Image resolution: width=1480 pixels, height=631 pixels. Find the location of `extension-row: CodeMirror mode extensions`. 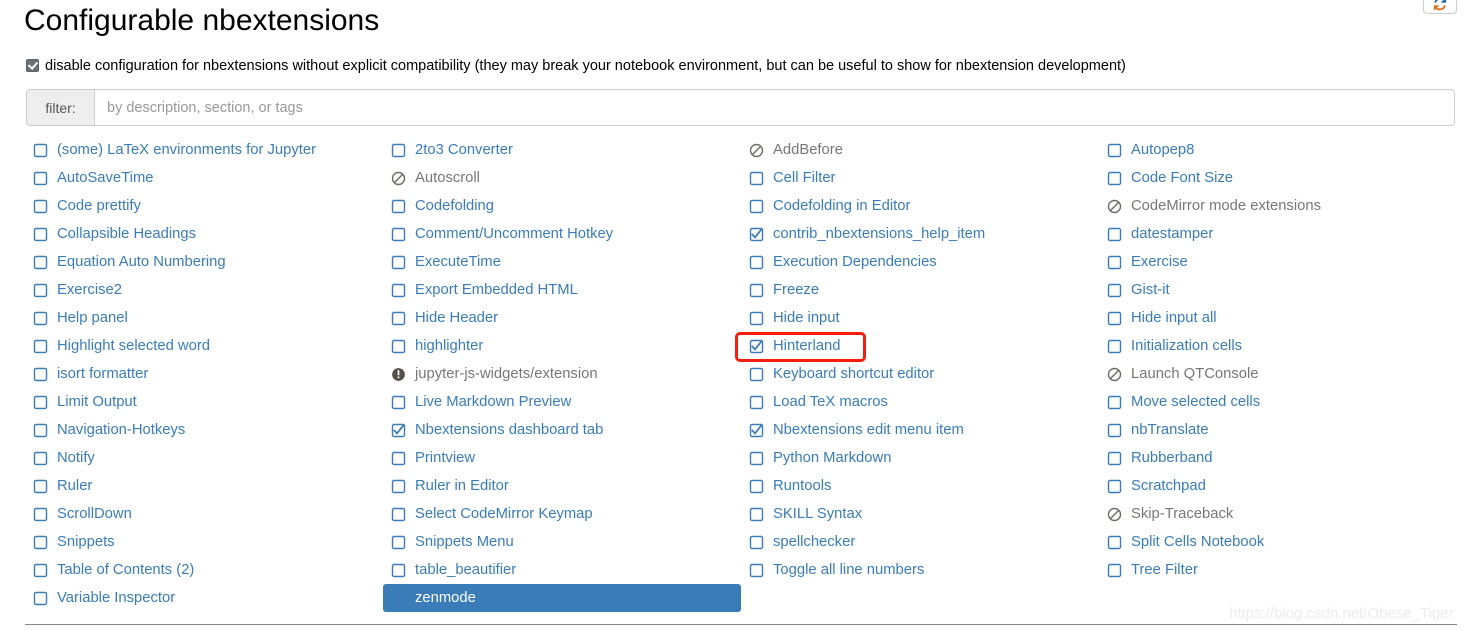

extension-row: CodeMirror mode extensions is located at coordinates (1278, 206).